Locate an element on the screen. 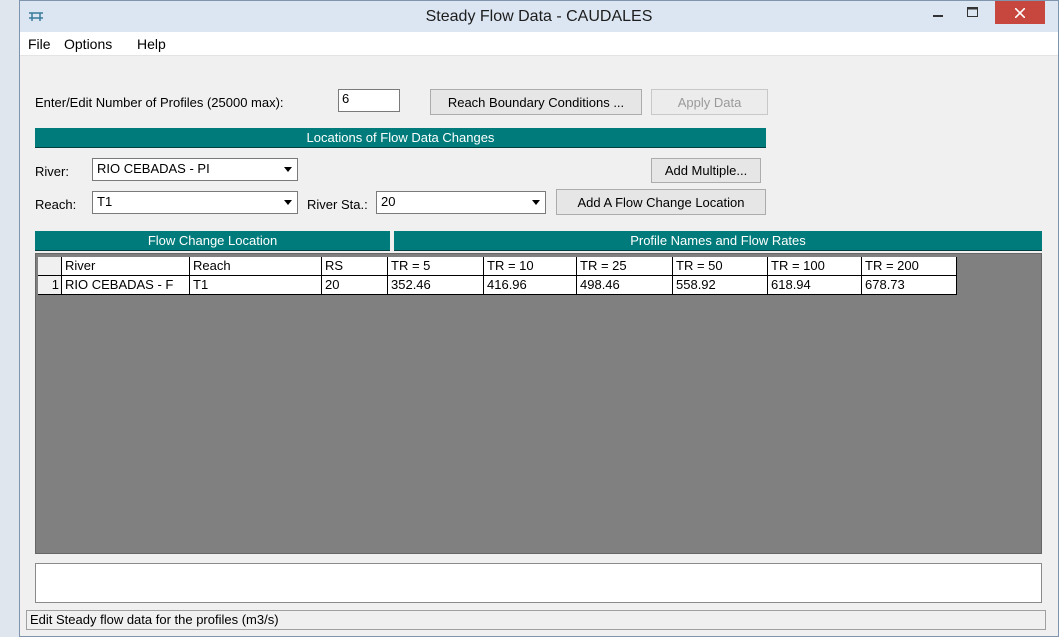 This screenshot has height=637, width=1059. title-bar: Steady Flow Data - CAUDALES is located at coordinates (539, 16).